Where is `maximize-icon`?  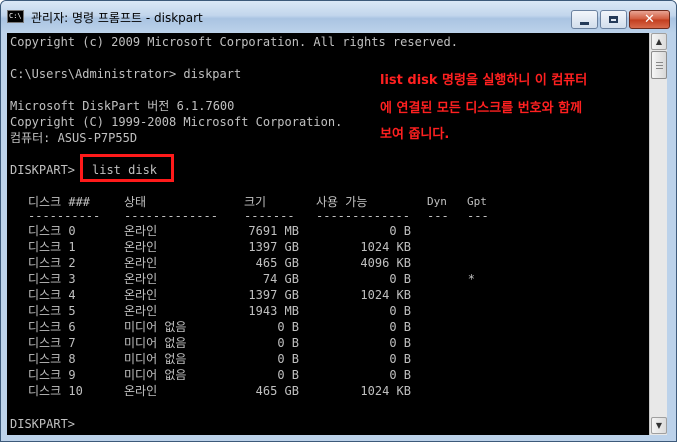 maximize-icon is located at coordinates (613, 19).